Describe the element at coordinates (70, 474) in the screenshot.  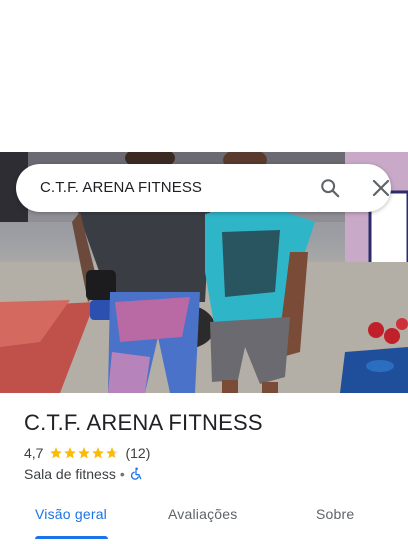
I see `category-label: Sala de fitness` at that location.